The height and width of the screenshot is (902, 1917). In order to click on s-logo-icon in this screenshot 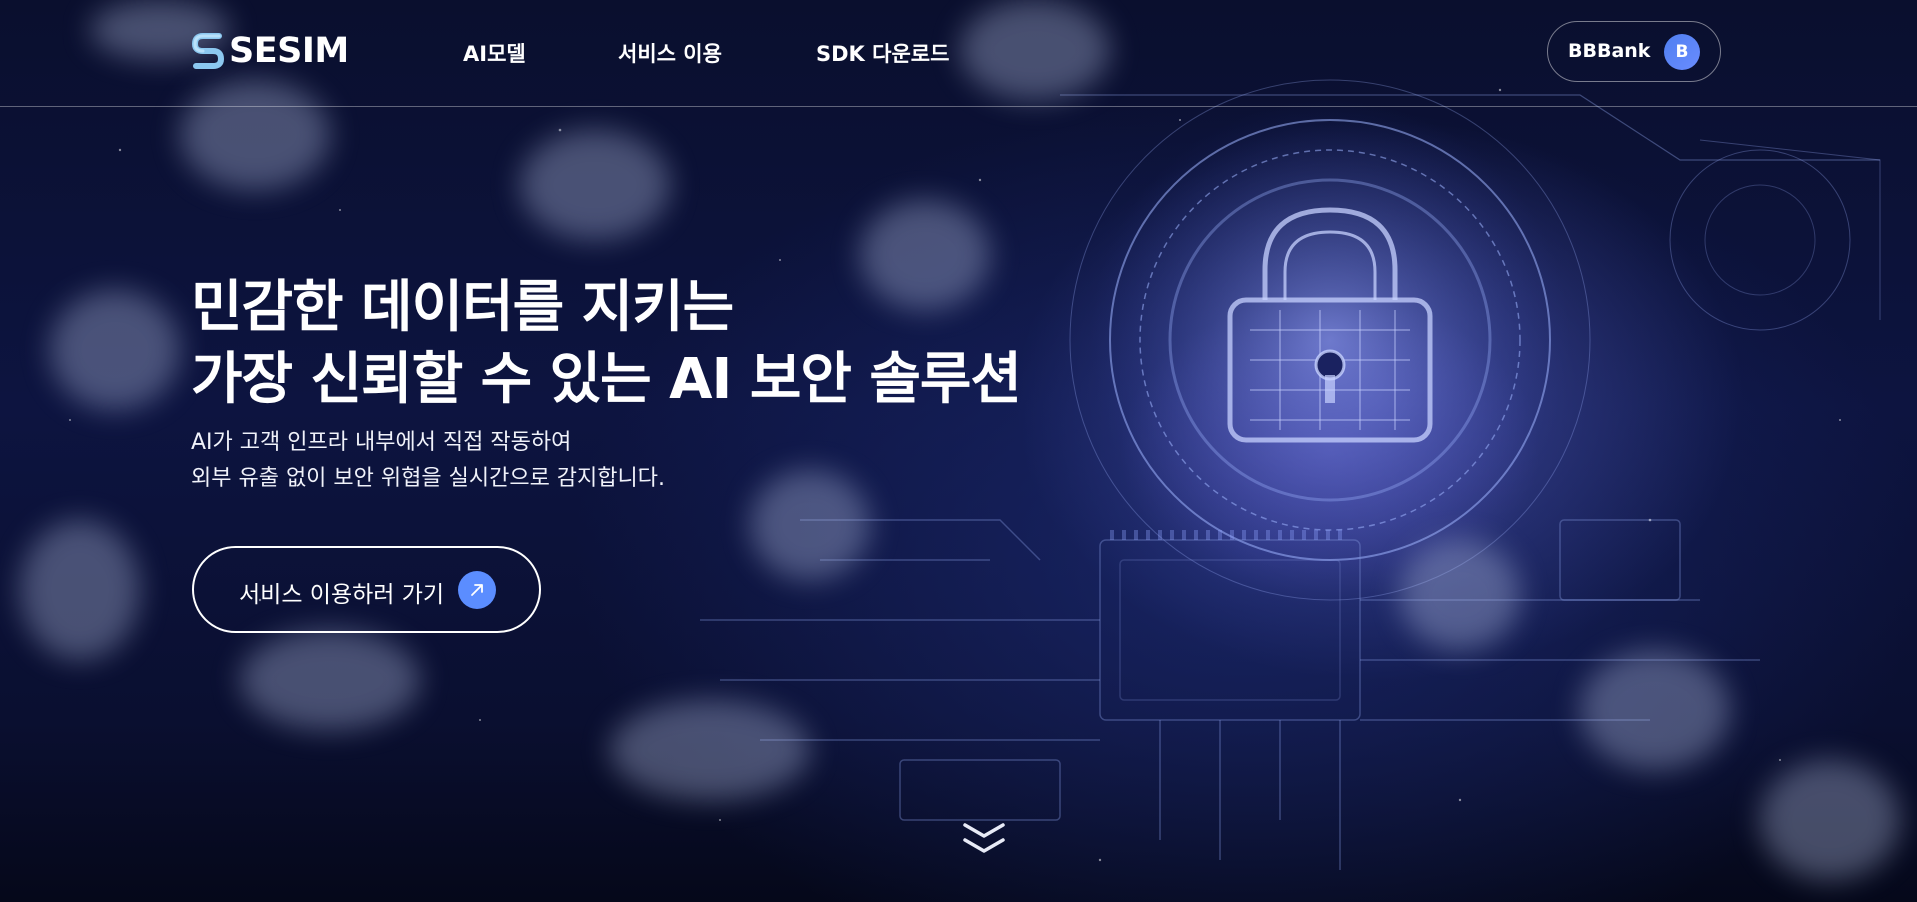, I will do `click(208, 51)`.